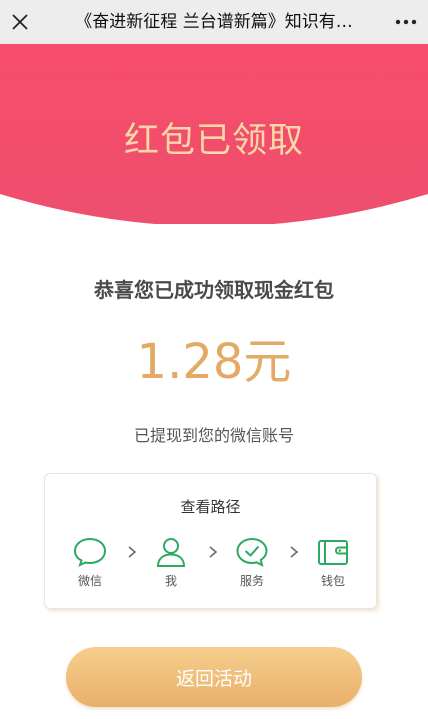  Describe the element at coordinates (251, 581) in the screenshot. I see `step-label: 服务` at that location.